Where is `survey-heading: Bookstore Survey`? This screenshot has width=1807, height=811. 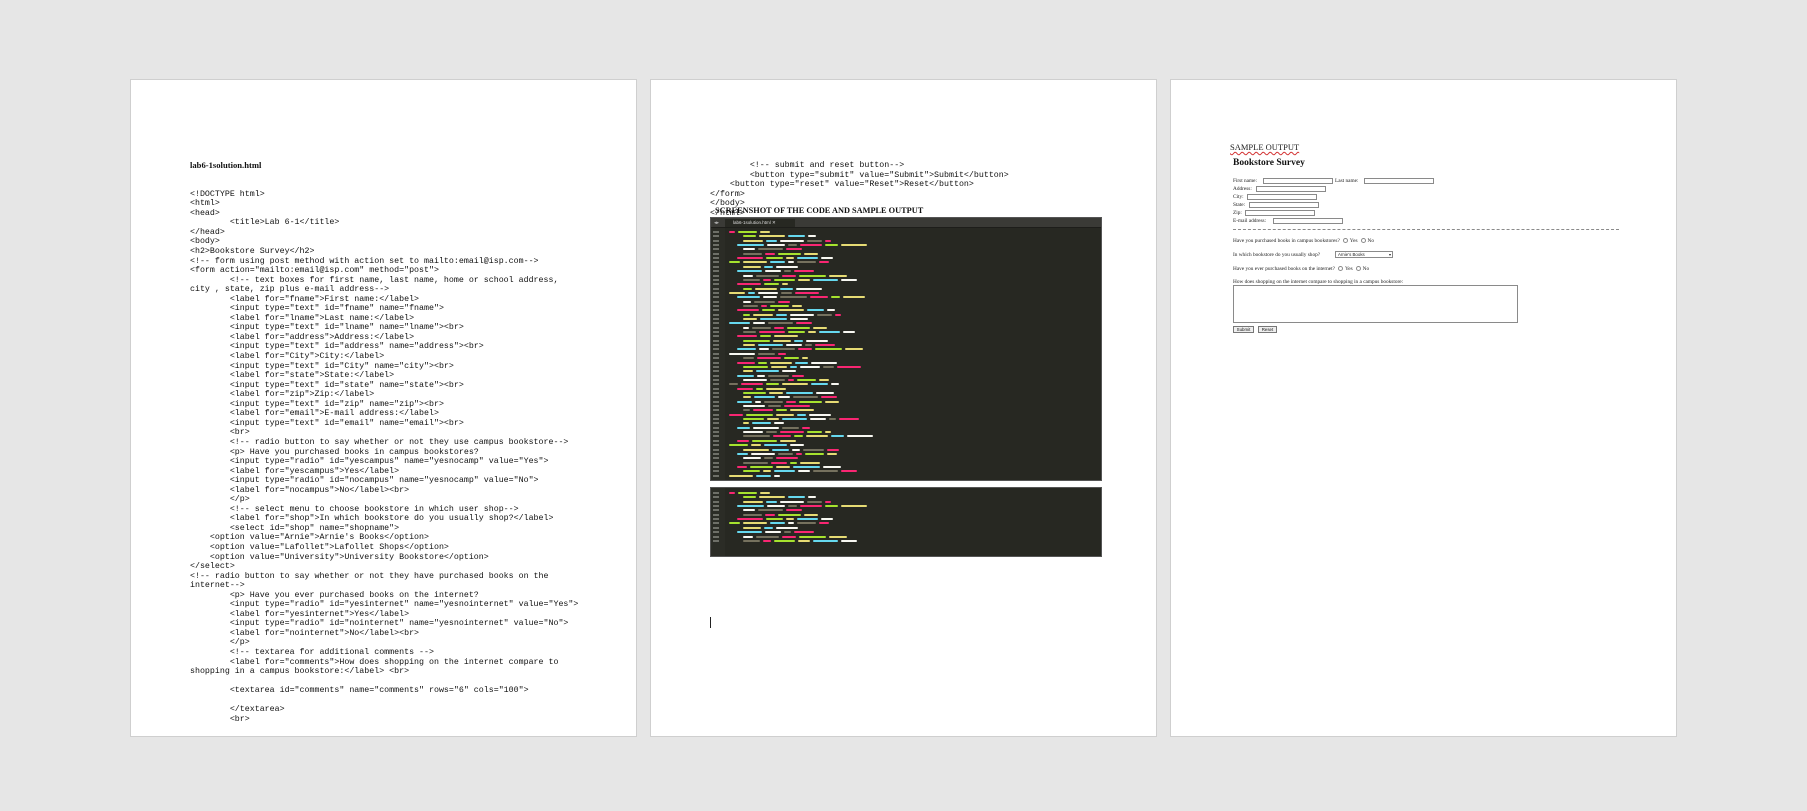 survey-heading: Bookstore Survey is located at coordinates (1269, 163).